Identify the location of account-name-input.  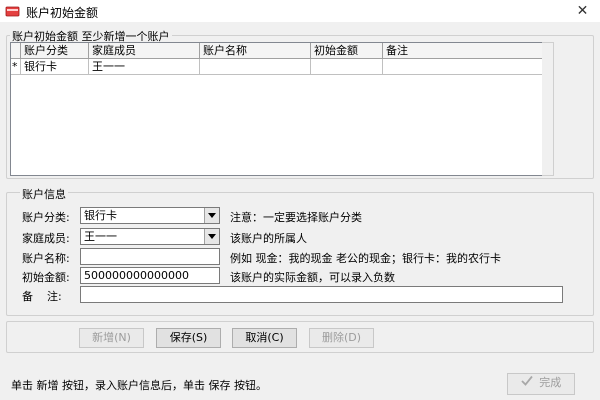
(150, 256).